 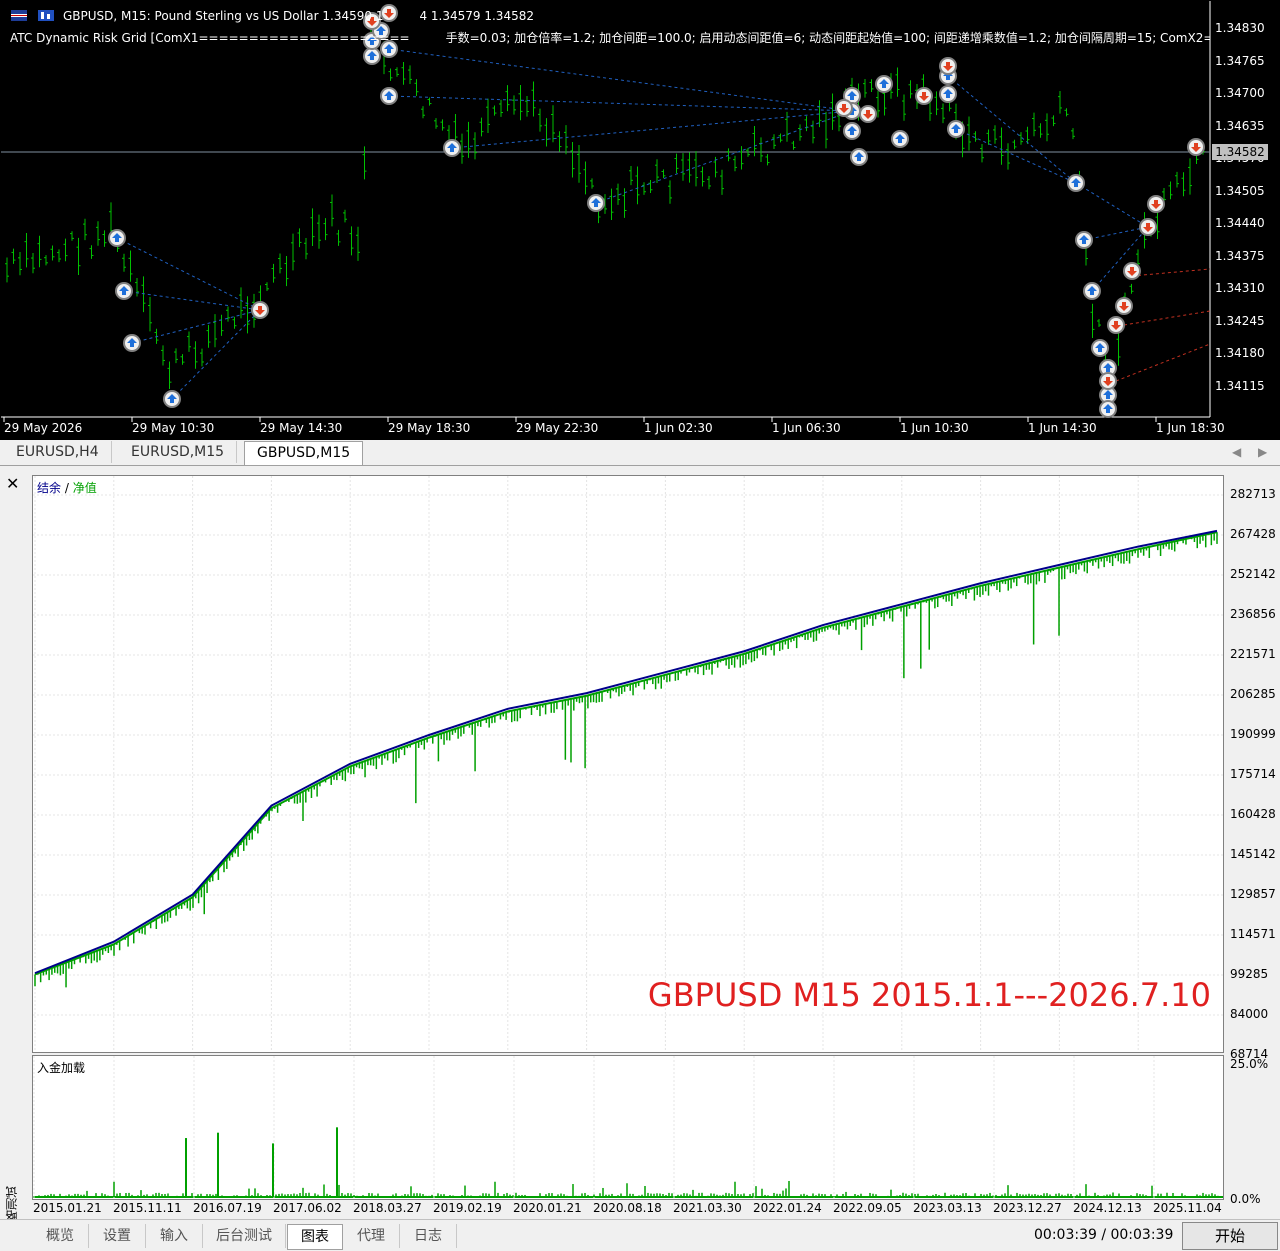 What do you see at coordinates (304, 453) in the screenshot?
I see `chart-tab-gbpusd-m15: GBPUSD,M15` at bounding box center [304, 453].